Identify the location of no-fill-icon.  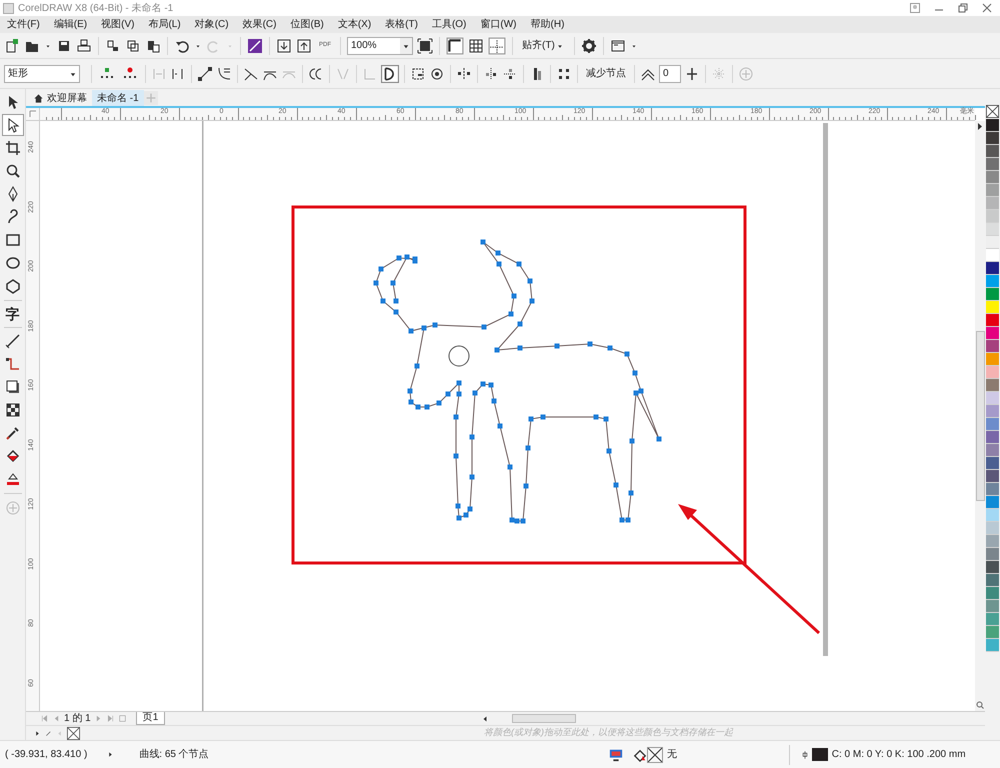
(654, 754).